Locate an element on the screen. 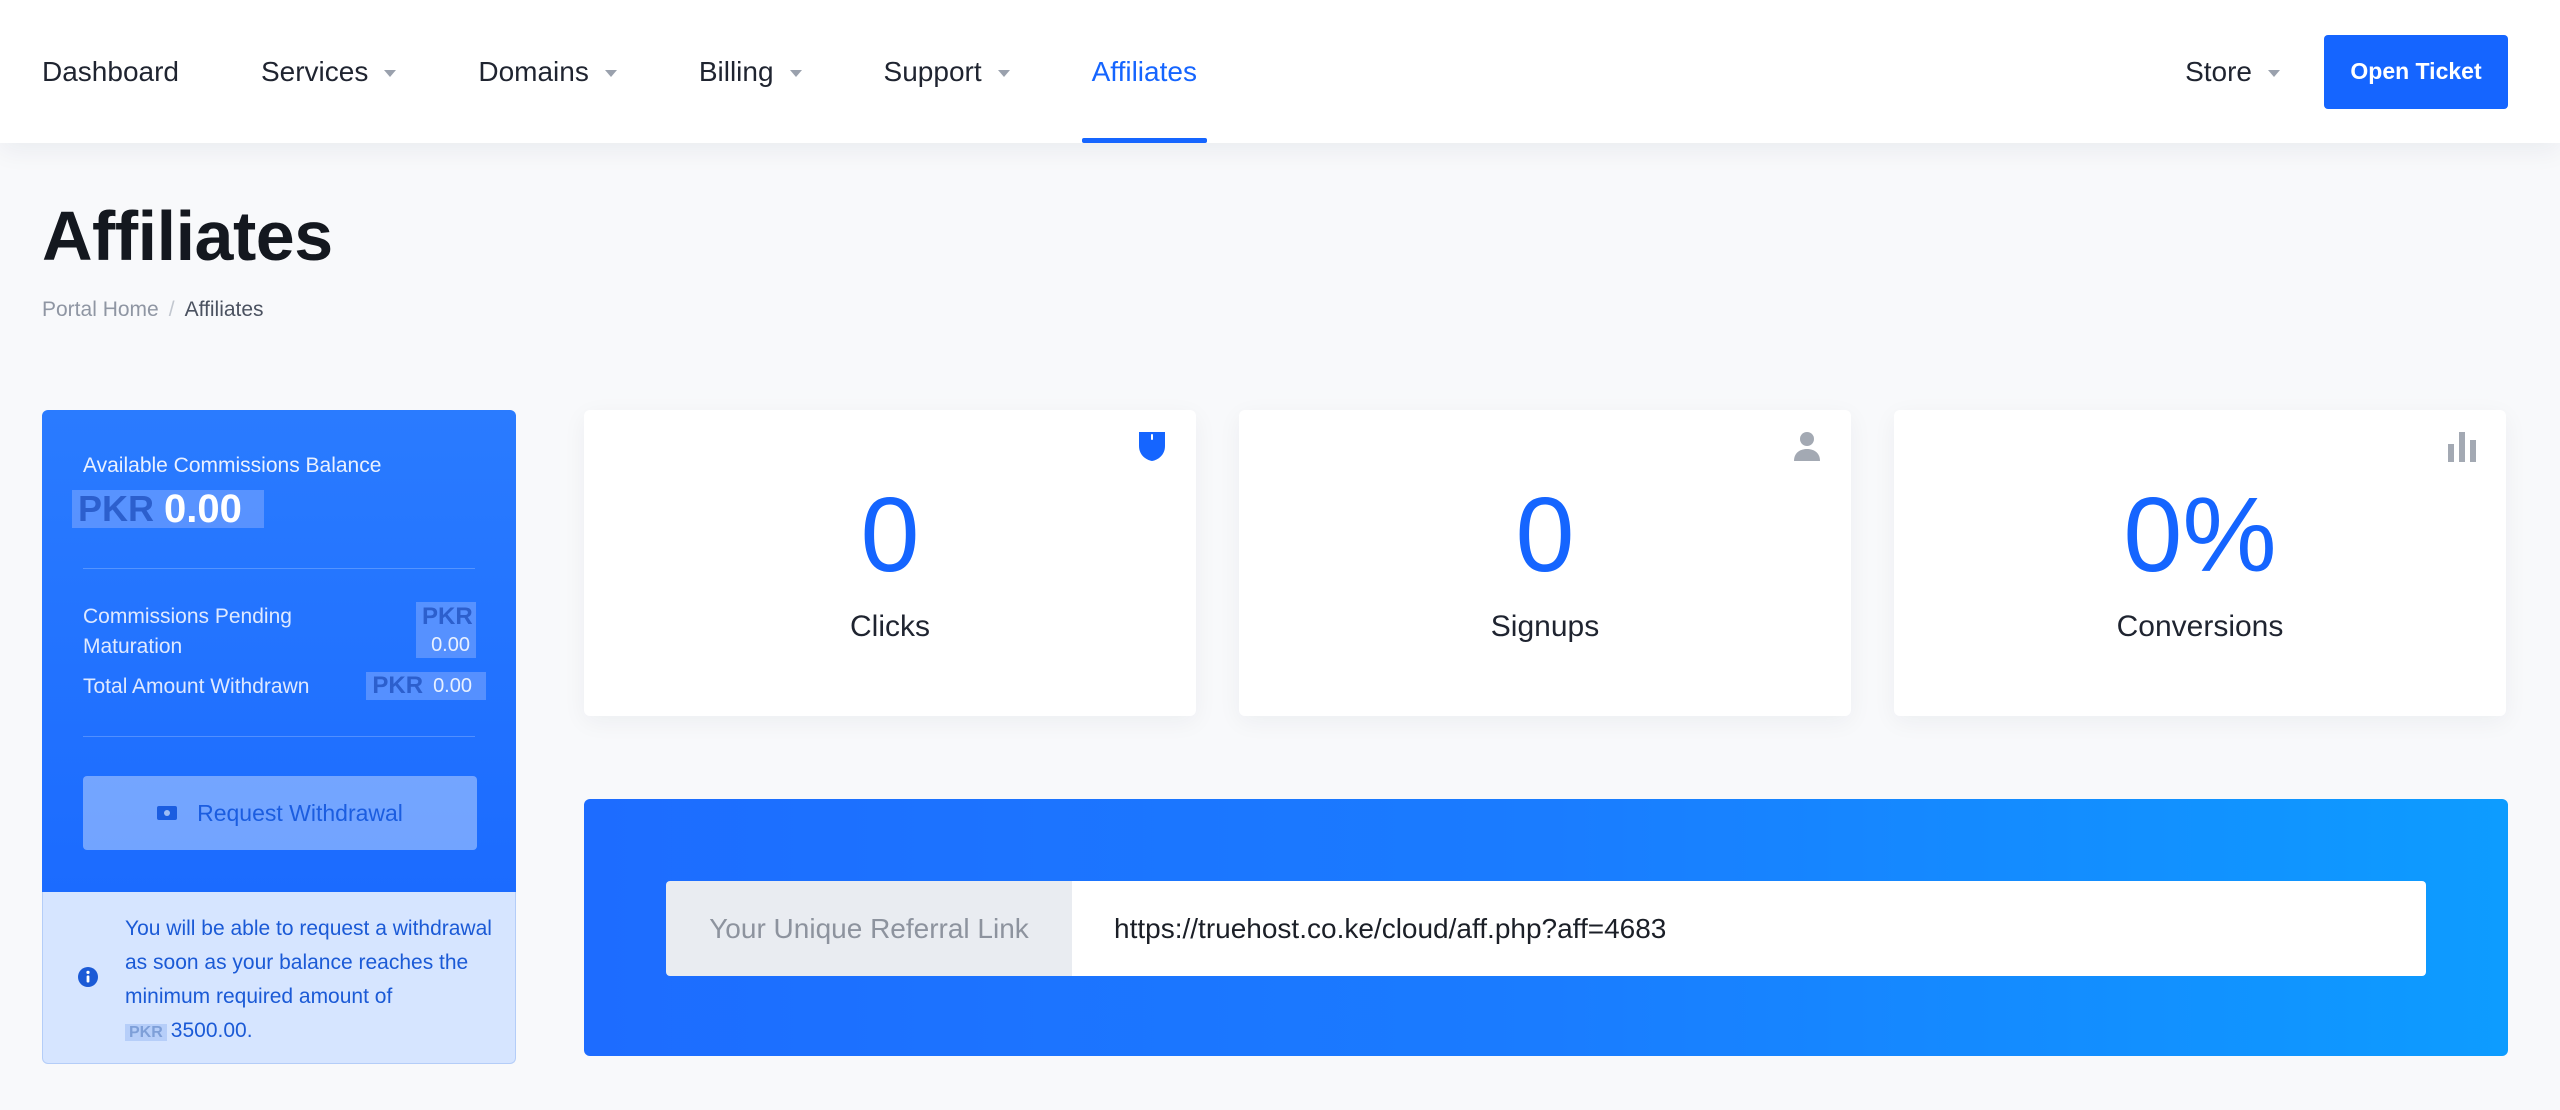 This screenshot has width=2560, height=1110. available-balance-value: 0.00 is located at coordinates (214, 509).